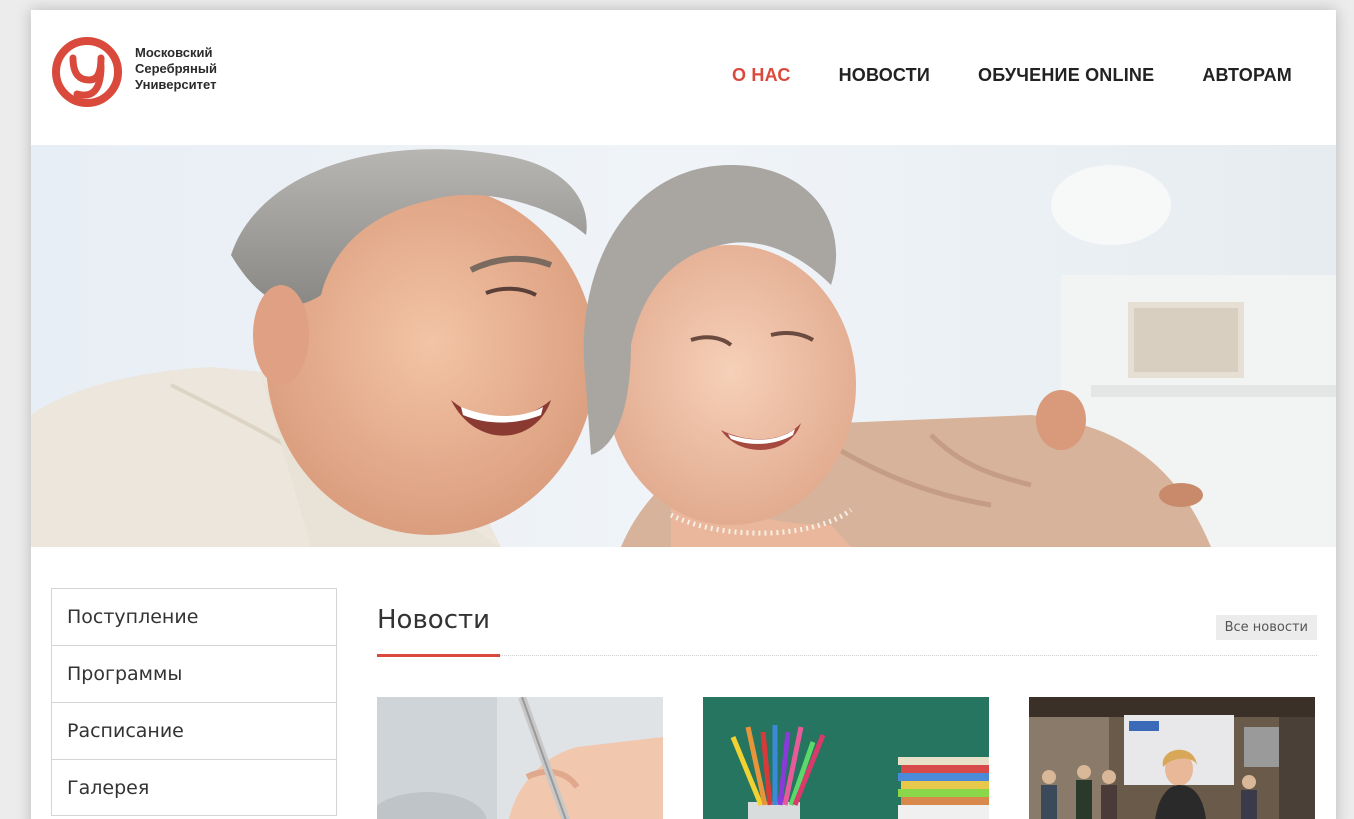 The height and width of the screenshot is (819, 1354). What do you see at coordinates (176, 84) in the screenshot?
I see `logo-line: Университет` at bounding box center [176, 84].